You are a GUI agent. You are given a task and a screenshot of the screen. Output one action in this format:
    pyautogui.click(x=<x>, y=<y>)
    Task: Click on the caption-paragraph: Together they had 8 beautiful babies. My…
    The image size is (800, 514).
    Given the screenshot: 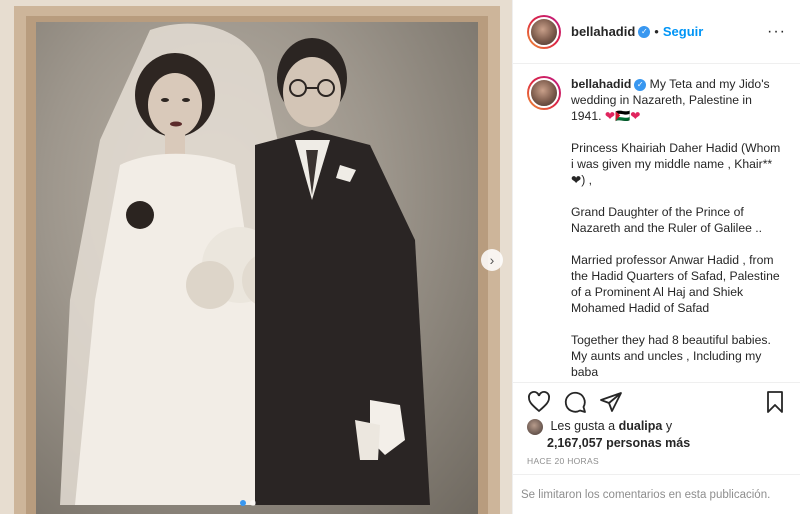 What is the action you would take?
    pyautogui.click(x=671, y=354)
    